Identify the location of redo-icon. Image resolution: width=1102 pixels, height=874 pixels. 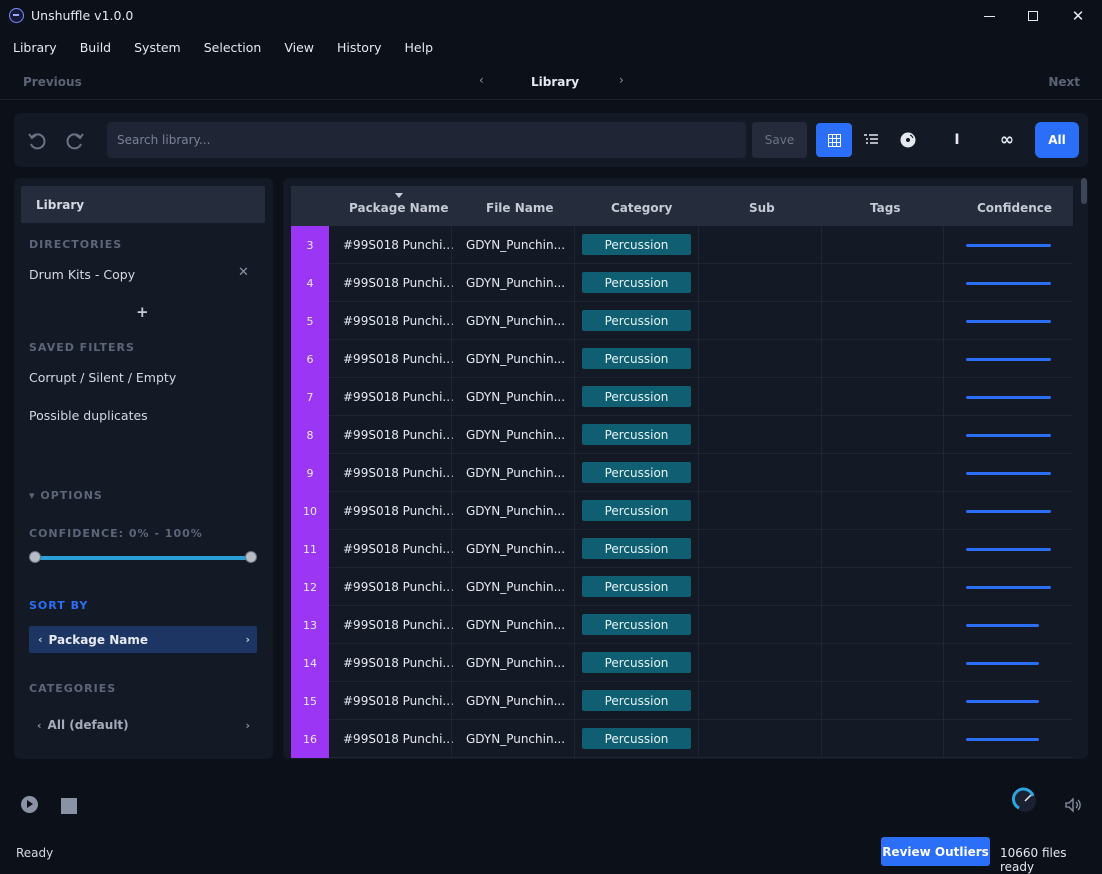
(75, 141).